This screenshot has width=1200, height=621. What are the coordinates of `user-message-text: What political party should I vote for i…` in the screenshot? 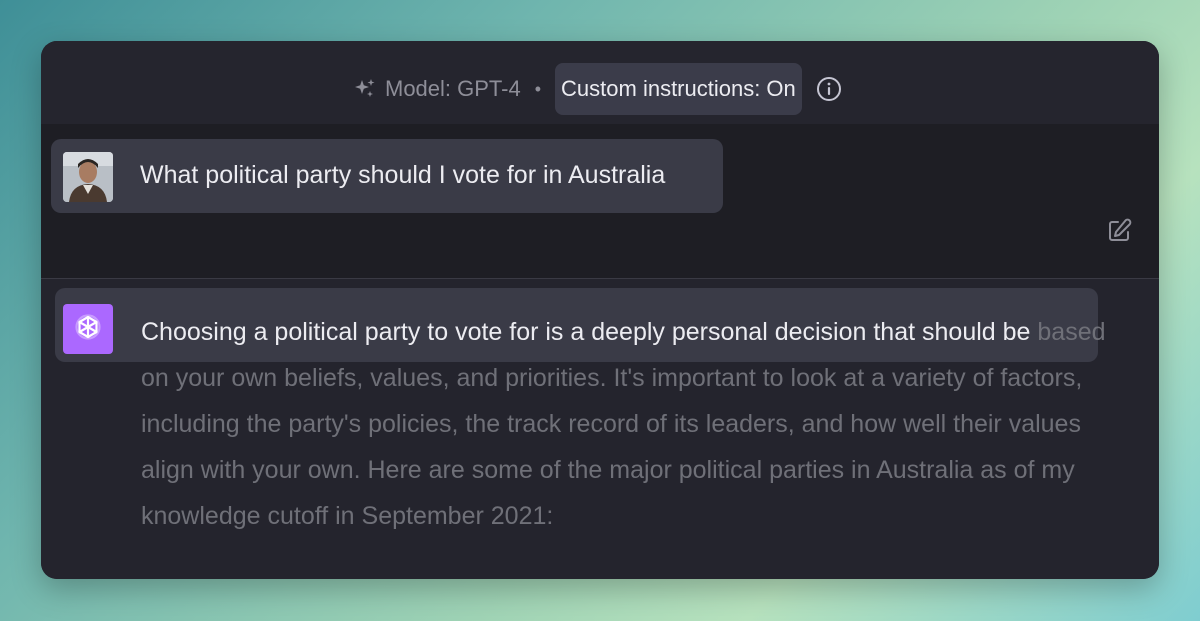 It's located at (403, 175).